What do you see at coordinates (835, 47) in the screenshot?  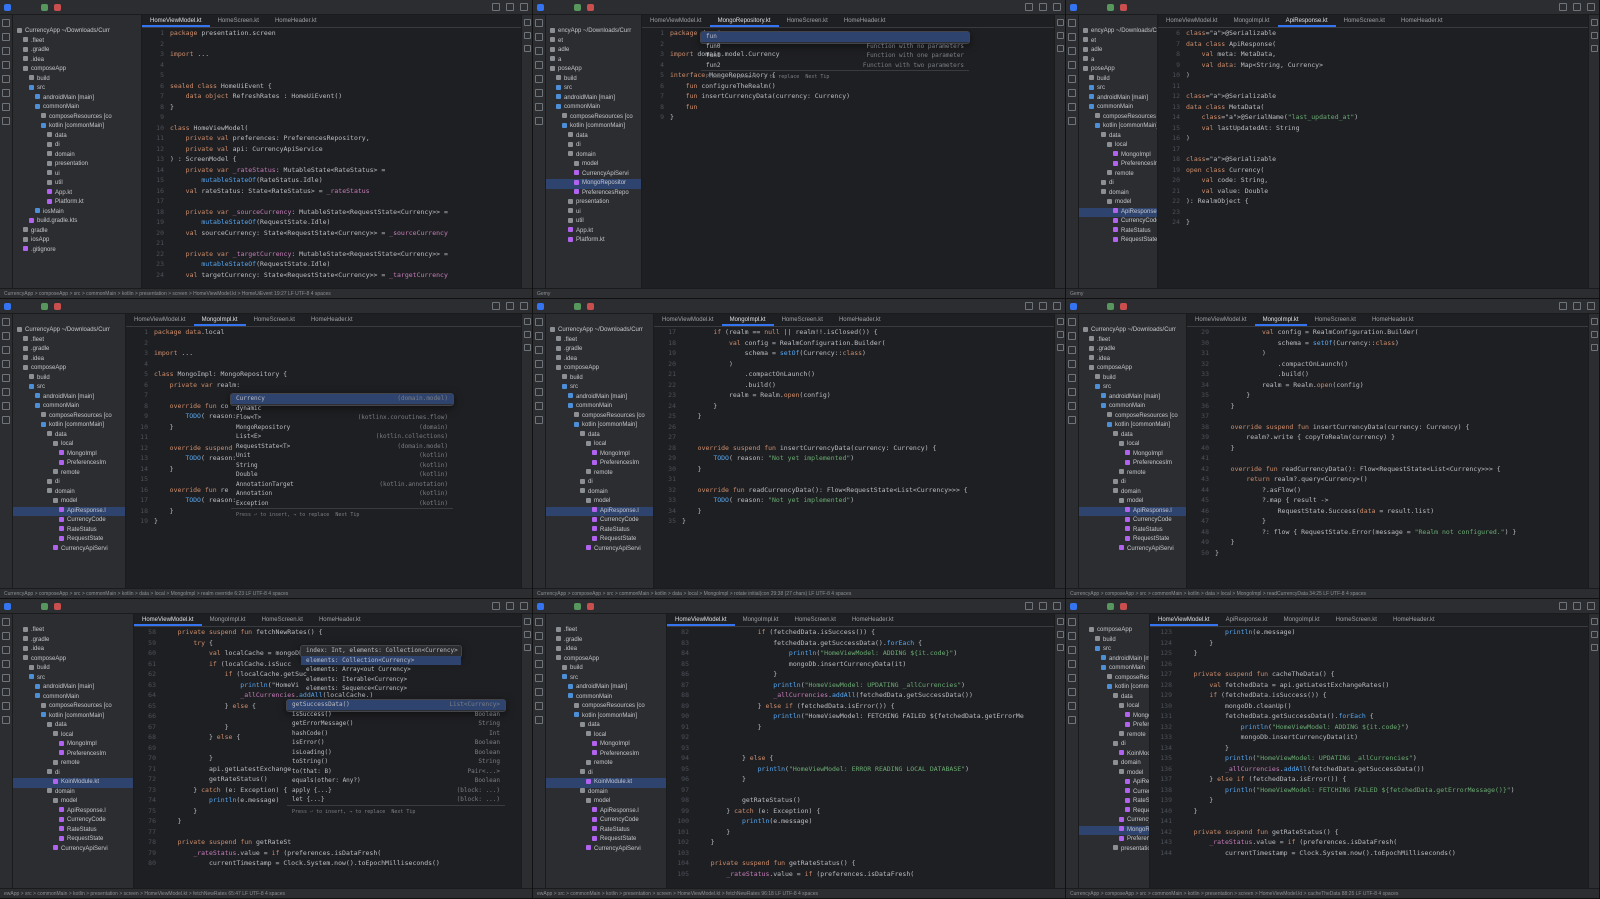 I see `completion-item: fun0 Function with no parameters` at bounding box center [835, 47].